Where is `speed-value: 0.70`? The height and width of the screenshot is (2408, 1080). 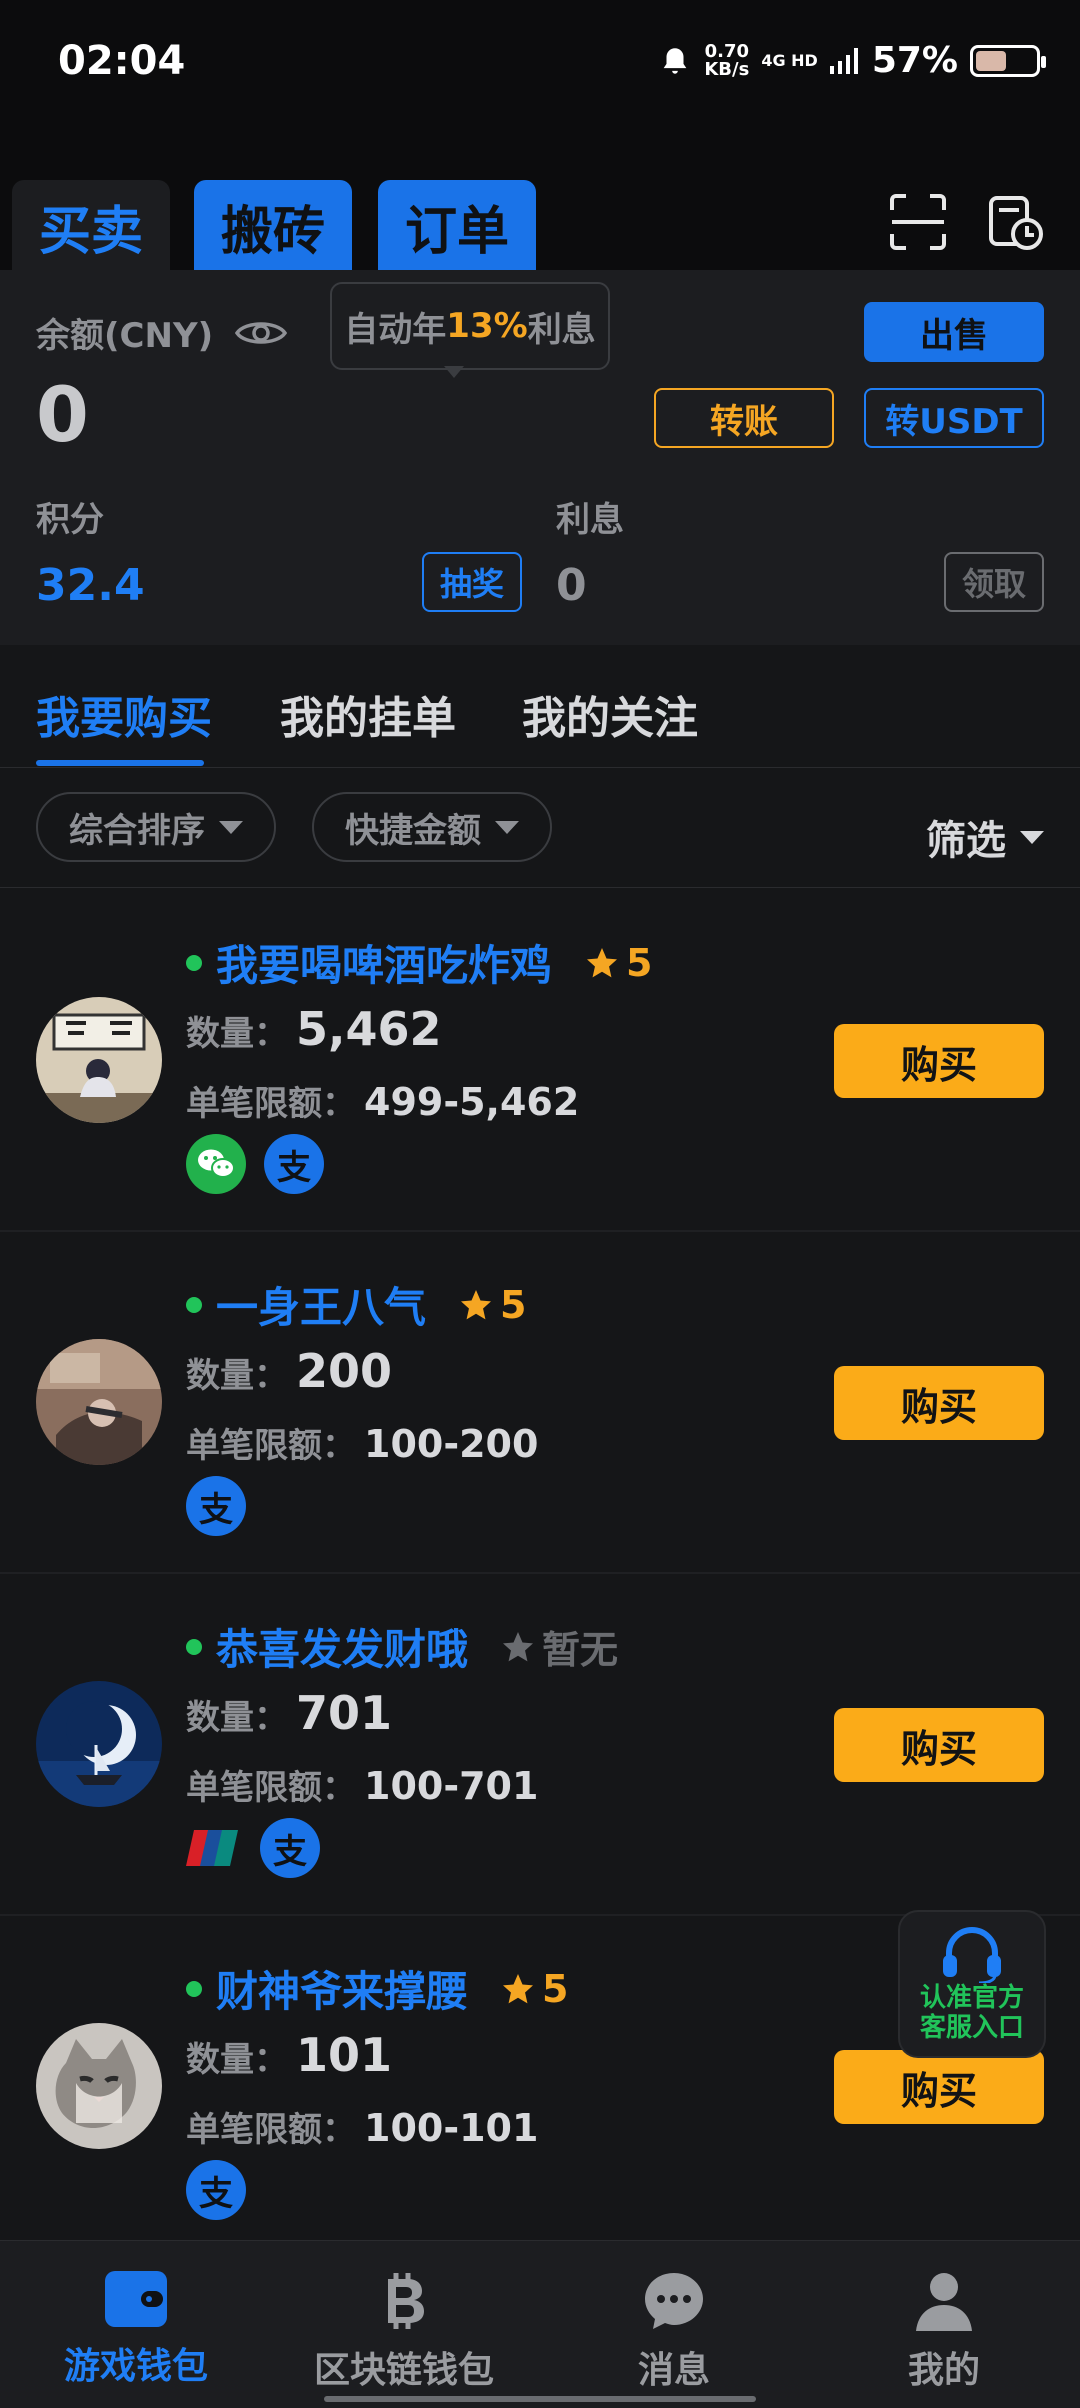 speed-value: 0.70 is located at coordinates (727, 51).